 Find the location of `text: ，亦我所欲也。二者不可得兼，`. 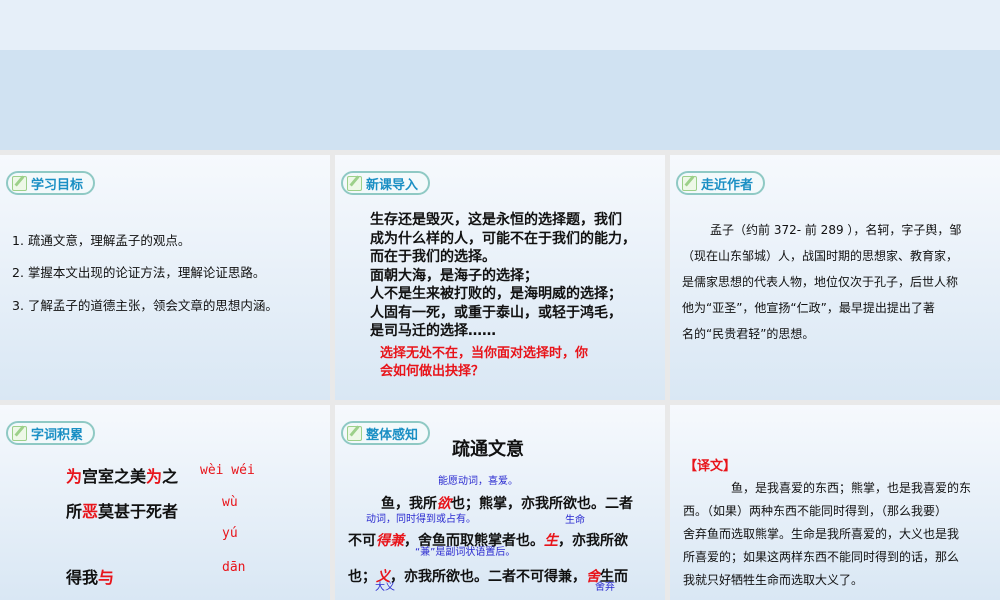

text: ，亦我所欲也。二者不可得兼， is located at coordinates (488, 577).